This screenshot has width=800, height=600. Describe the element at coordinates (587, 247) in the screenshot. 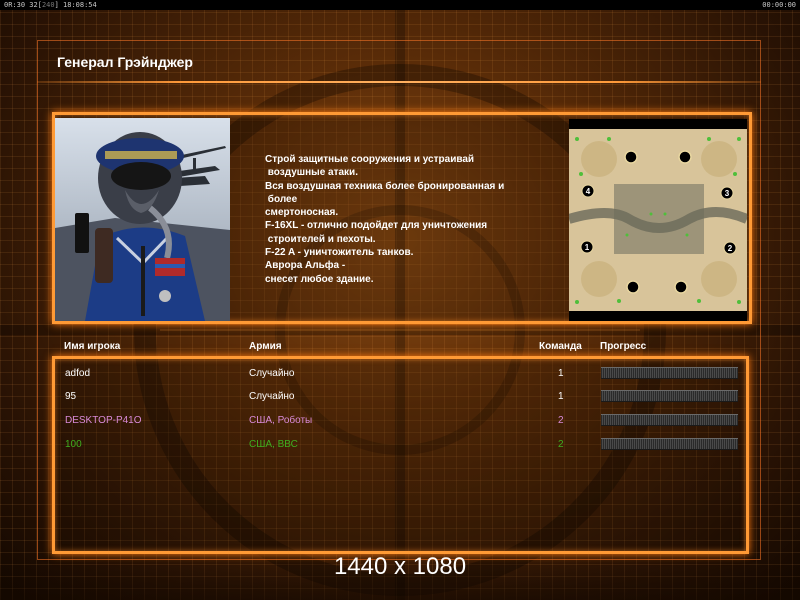

I see `start-position-1: 1` at that location.